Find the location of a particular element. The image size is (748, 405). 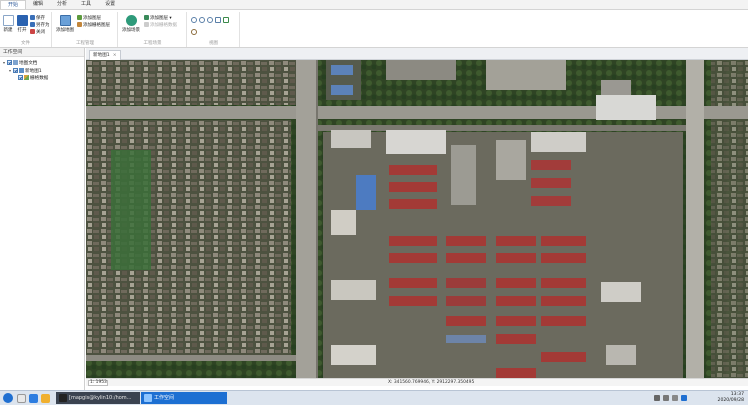

terrain-icon is located at coordinates (146, 24).